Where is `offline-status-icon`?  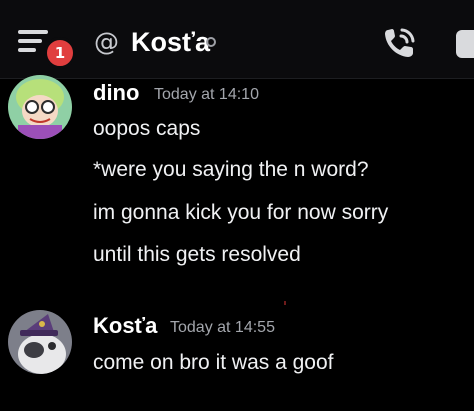 offline-status-icon is located at coordinates (211, 42).